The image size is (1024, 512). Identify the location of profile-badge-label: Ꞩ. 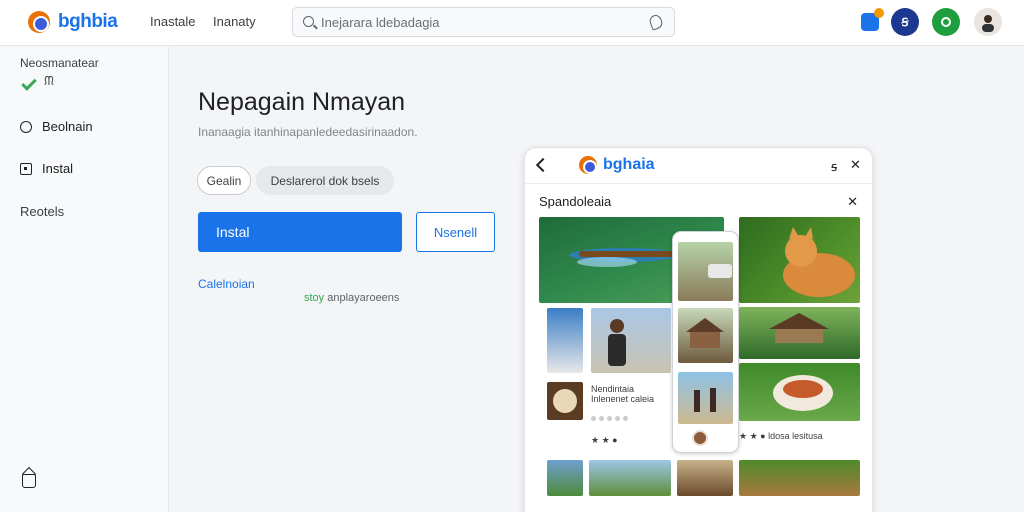
(905, 22).